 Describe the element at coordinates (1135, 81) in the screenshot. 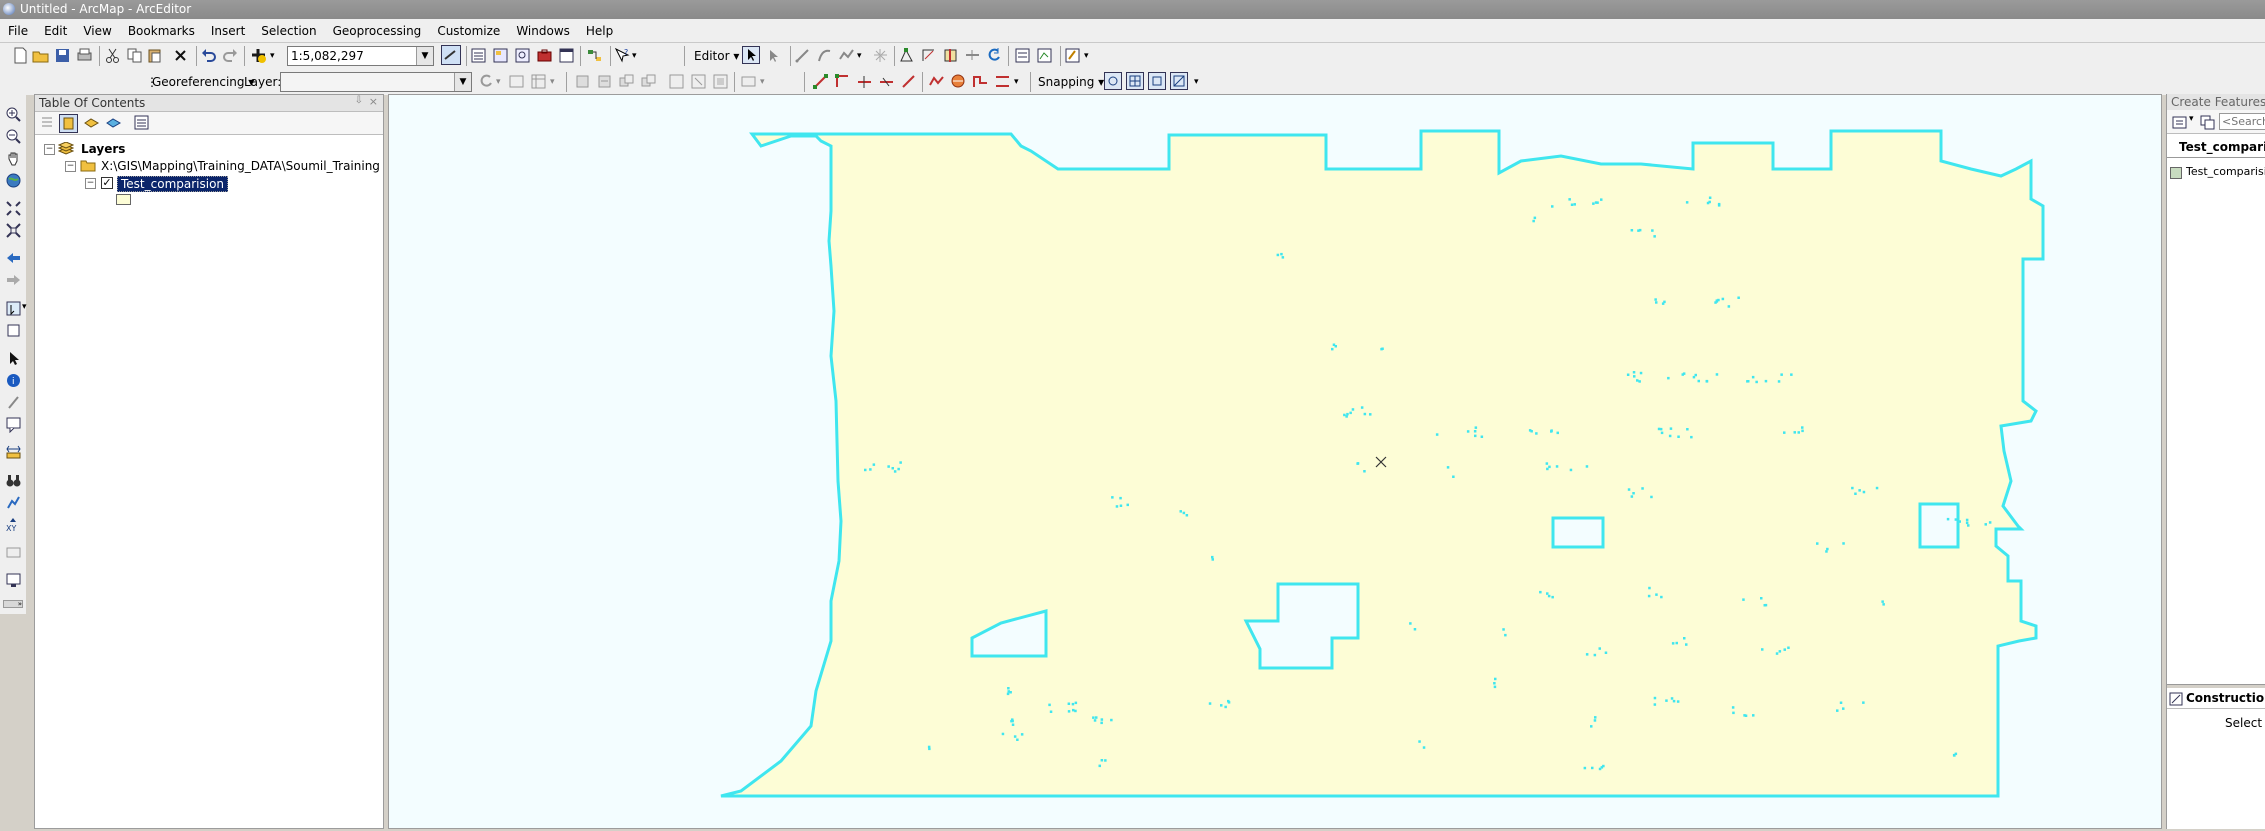

I see `endpoint-snapping-icon` at that location.